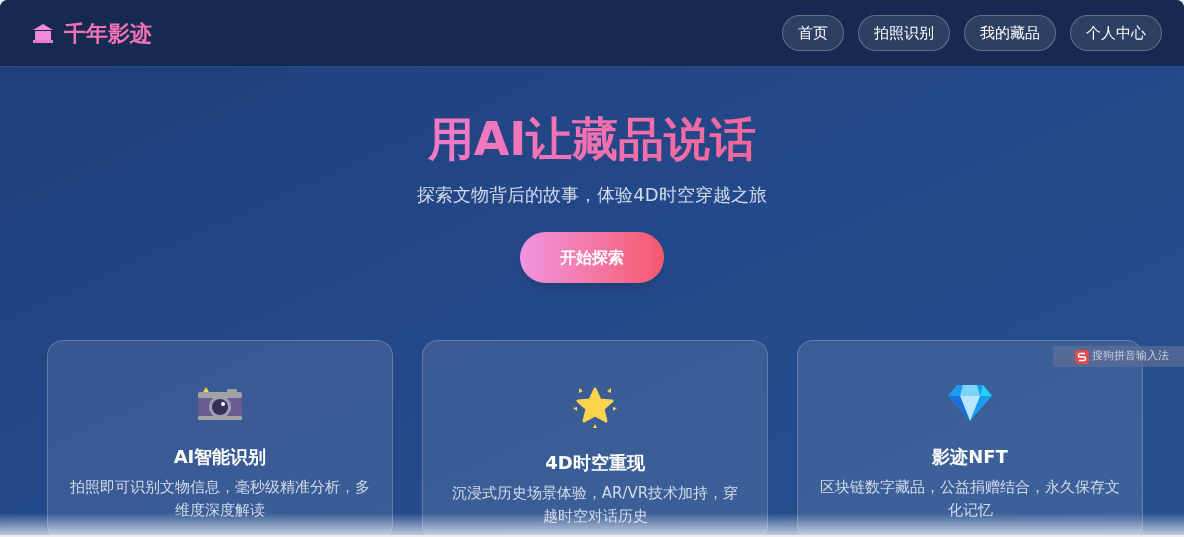 The height and width of the screenshot is (537, 1184). I want to click on ime-toolbar: 搜狗拼音输入法, so click(1118, 356).